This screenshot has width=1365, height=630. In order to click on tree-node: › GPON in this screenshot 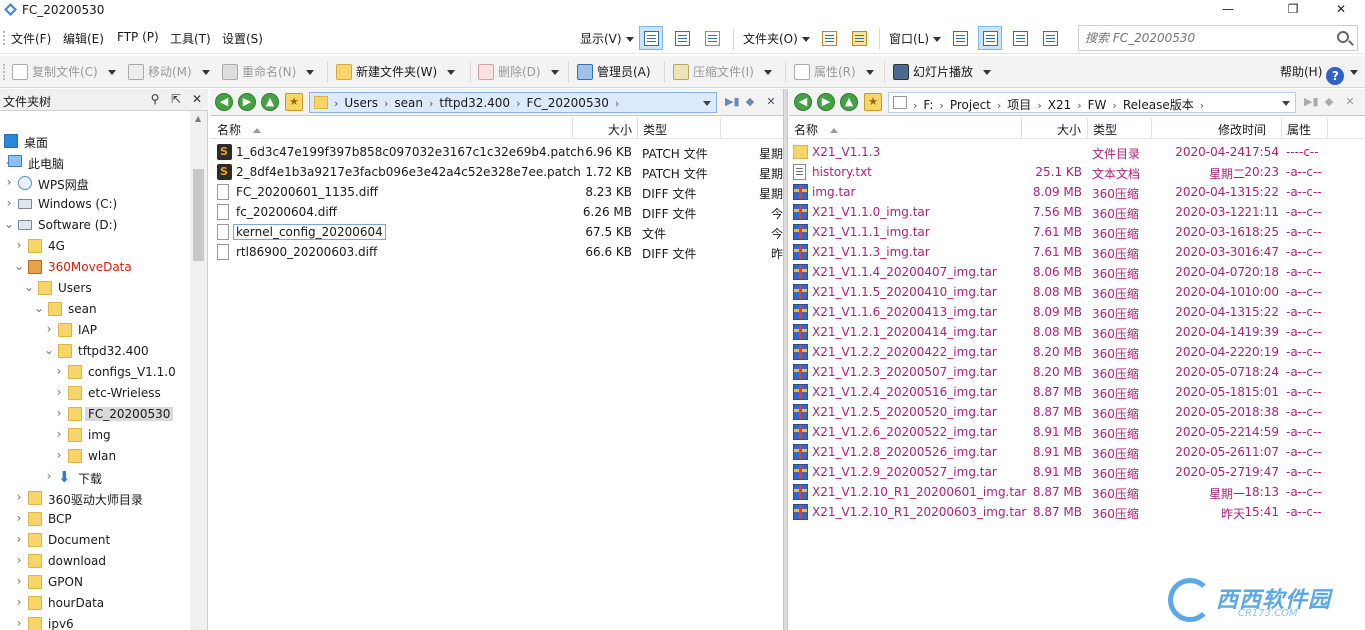, I will do `click(95, 582)`.